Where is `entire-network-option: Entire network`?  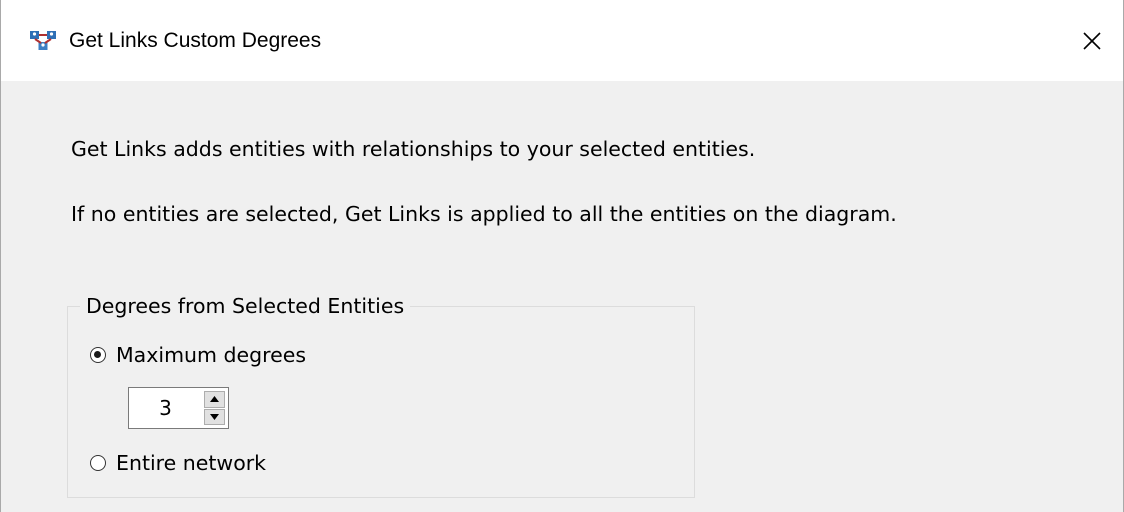
entire-network-option: Entire network is located at coordinates (178, 463).